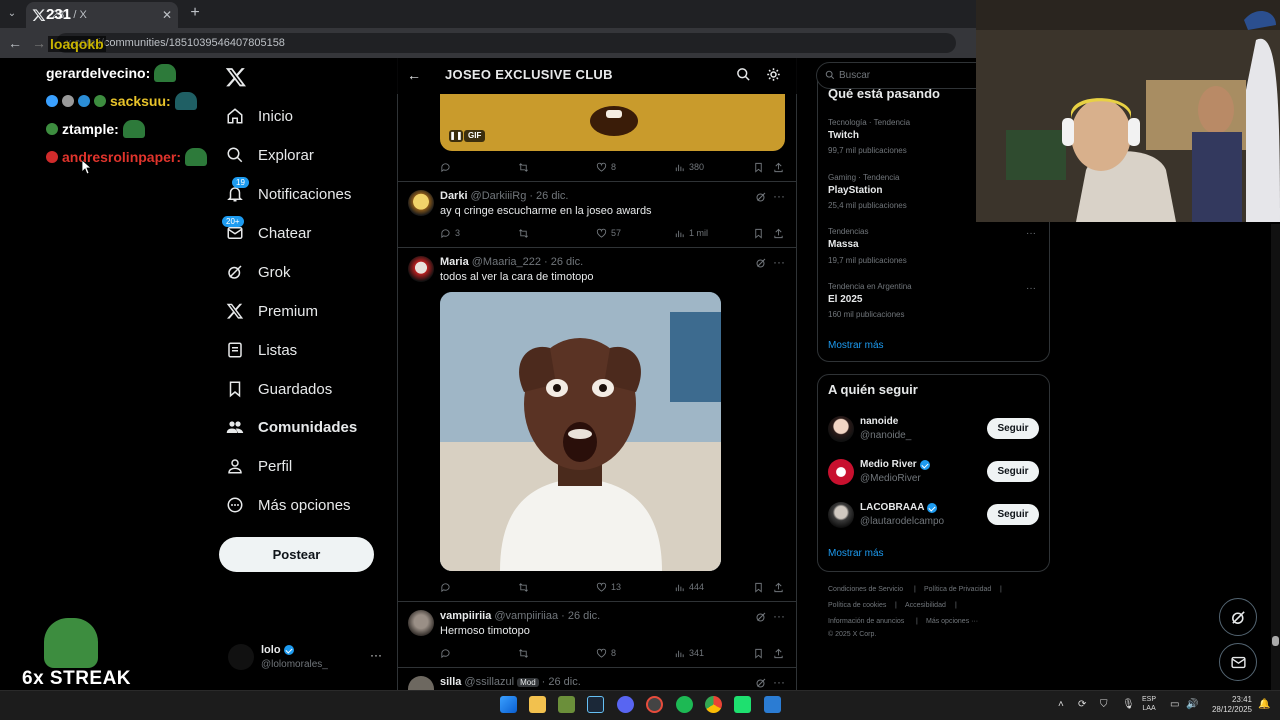 The width and height of the screenshot is (1280, 720). What do you see at coordinates (167, 15) in the screenshot?
I see `tab-close-icon: ✕` at bounding box center [167, 15].